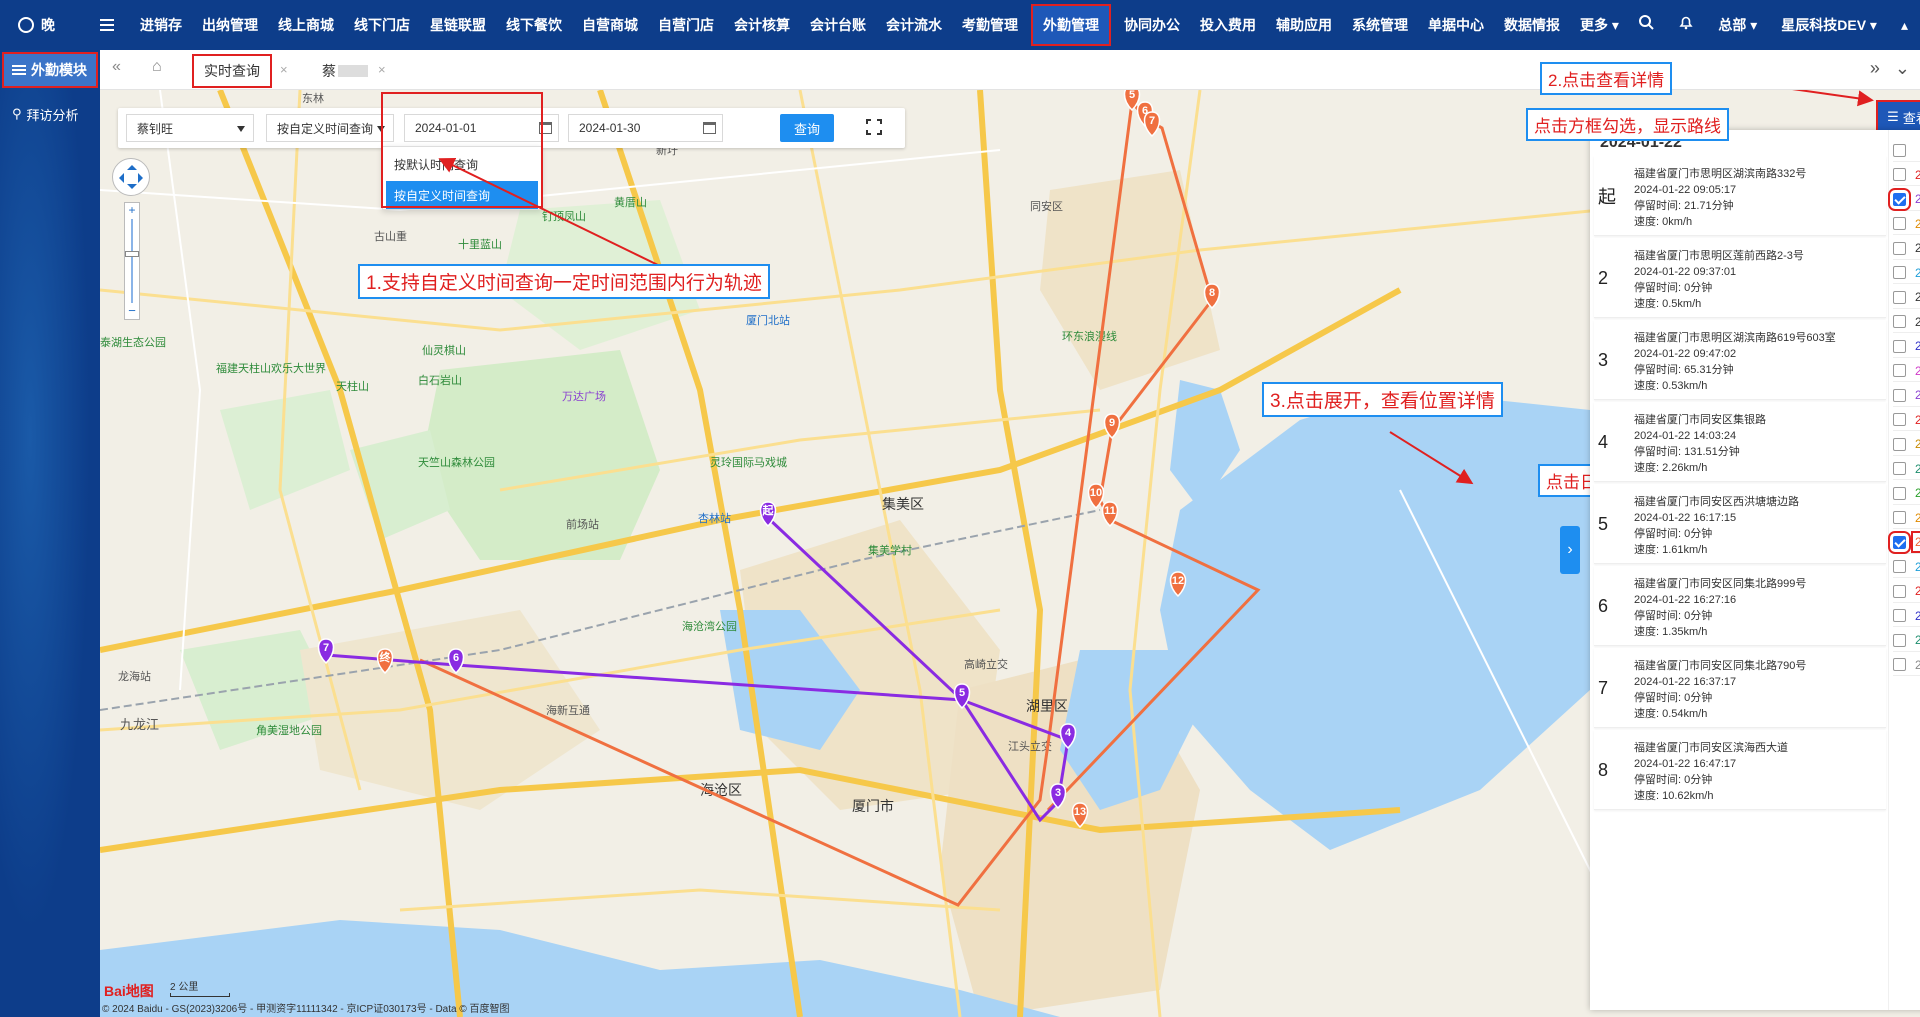 This screenshot has width=1920, height=1017. I want to click on date-row: 24-01-18, so click(1906, 469).